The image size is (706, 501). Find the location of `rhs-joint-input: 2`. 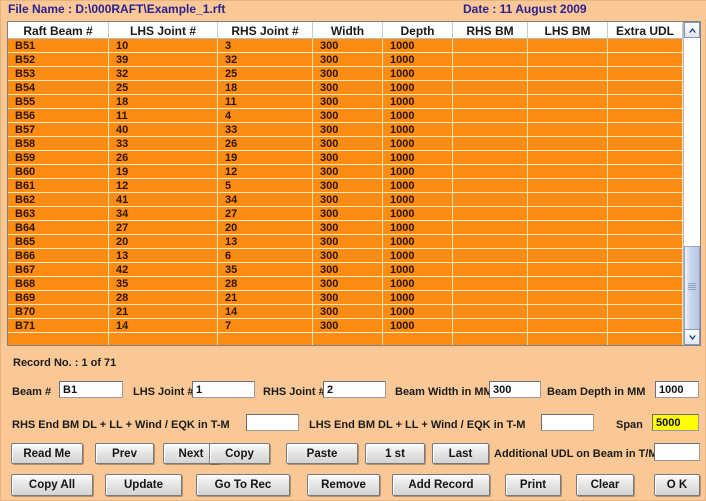

rhs-joint-input: 2 is located at coordinates (354, 389).